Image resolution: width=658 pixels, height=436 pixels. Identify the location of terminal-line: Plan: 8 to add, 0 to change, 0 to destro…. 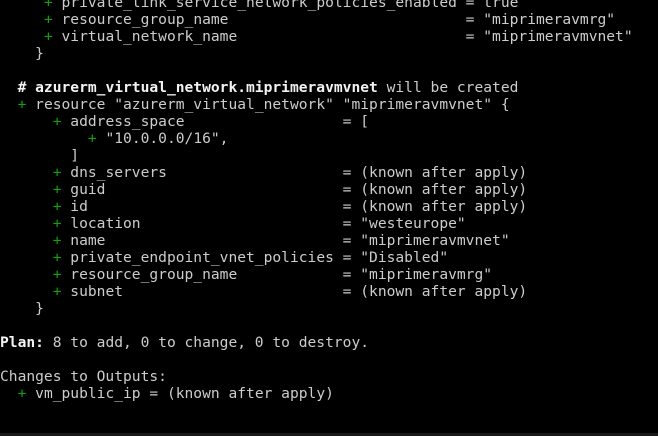
(184, 342).